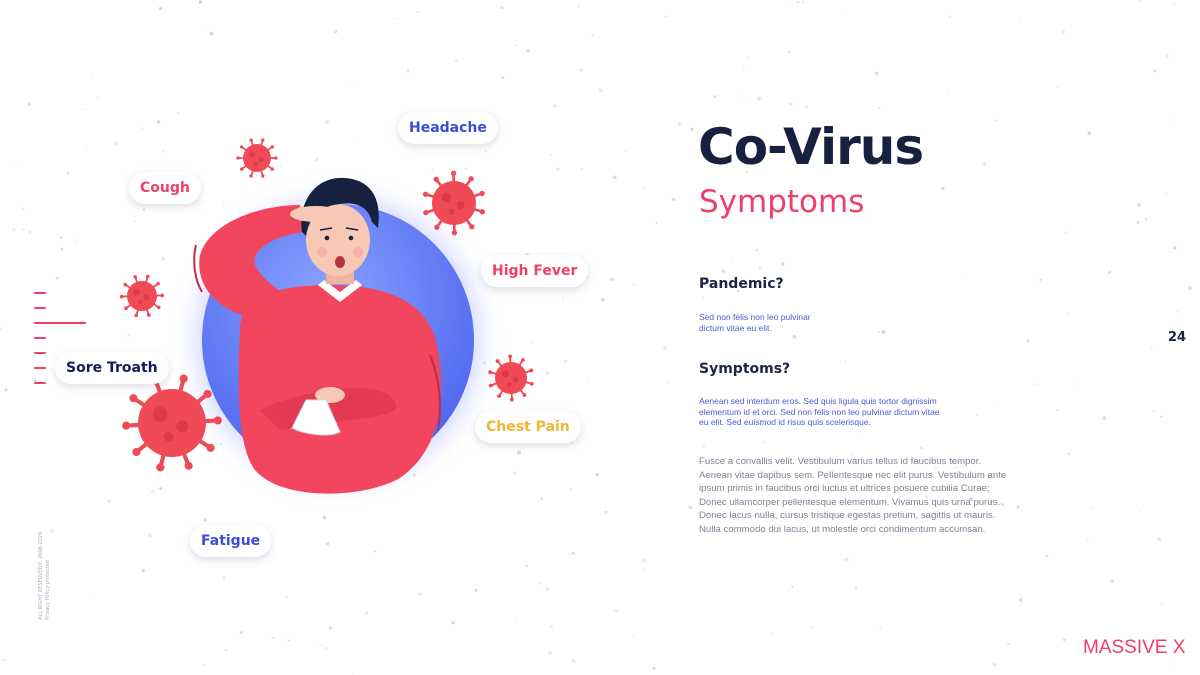 This screenshot has width=1200, height=675. I want to click on tag-fatigue: Fatigue, so click(231, 541).